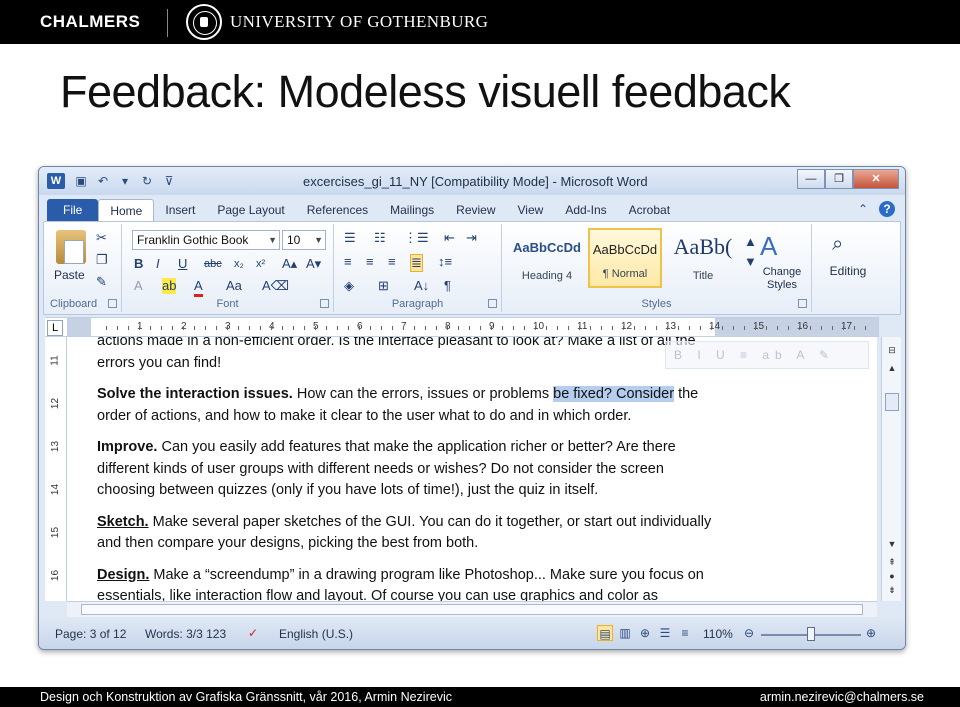 This screenshot has height=707, width=960. Describe the element at coordinates (645, 633) in the screenshot. I see `web-layout-icon: ⊕` at that location.